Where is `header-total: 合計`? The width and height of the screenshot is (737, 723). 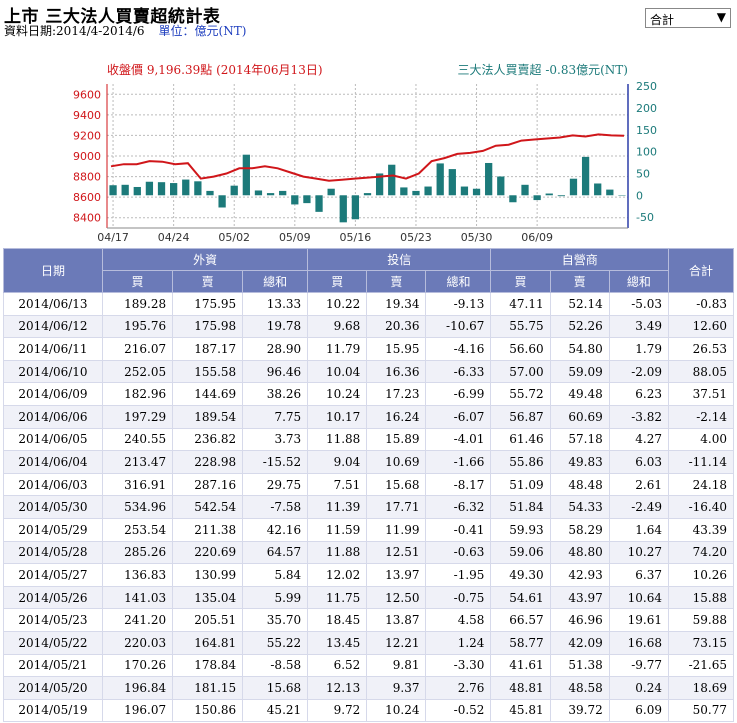
header-total: 合計 is located at coordinates (701, 270).